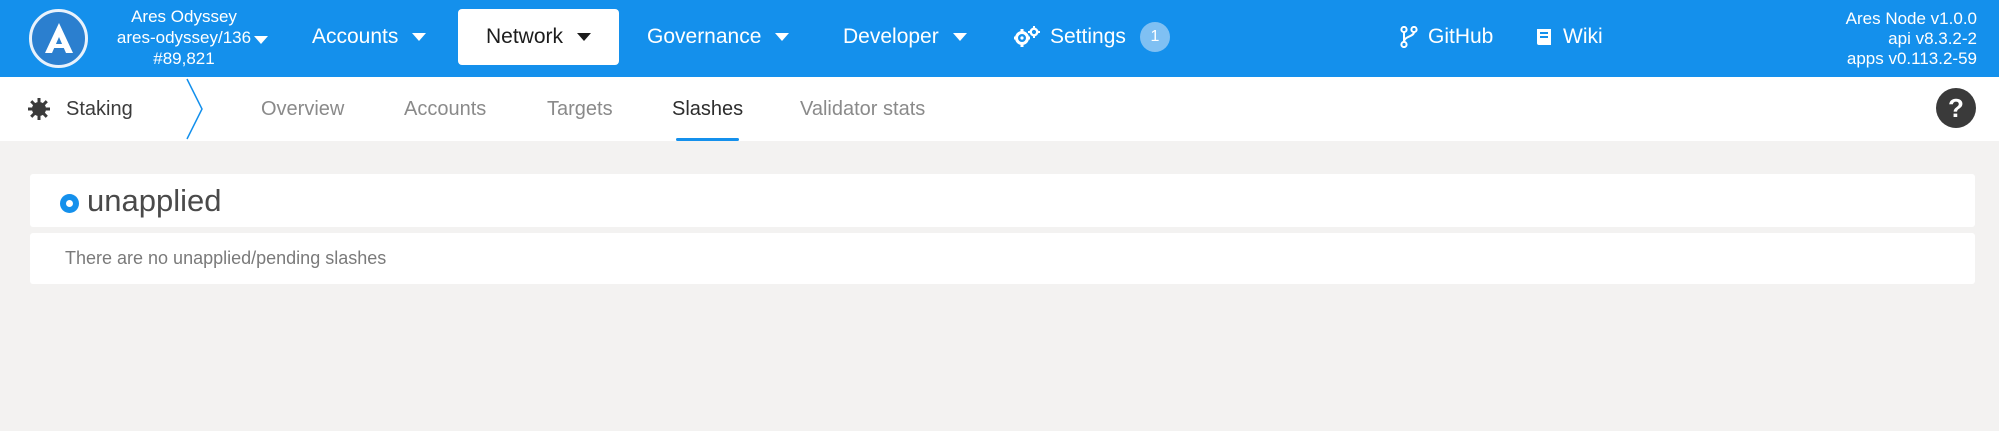 The image size is (1999, 431). What do you see at coordinates (226, 258) in the screenshot?
I see `empty-state-message: There are no unapplied/pending slashes` at bounding box center [226, 258].